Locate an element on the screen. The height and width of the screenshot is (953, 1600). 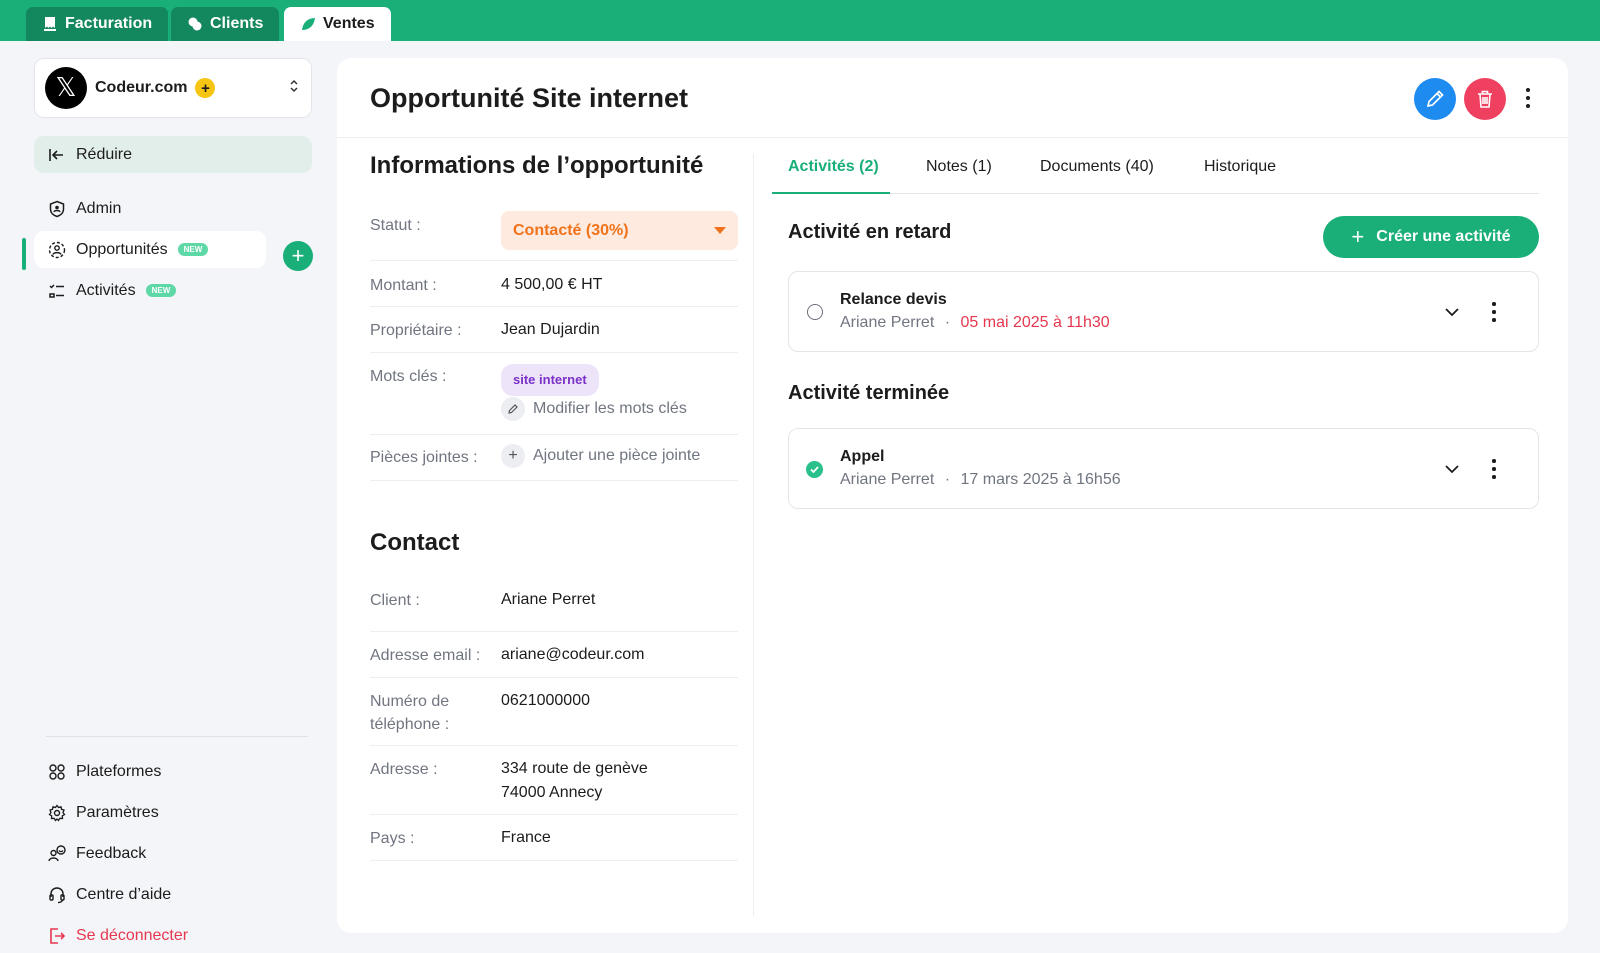
done-activities-title: Activité terminée is located at coordinates (869, 393).